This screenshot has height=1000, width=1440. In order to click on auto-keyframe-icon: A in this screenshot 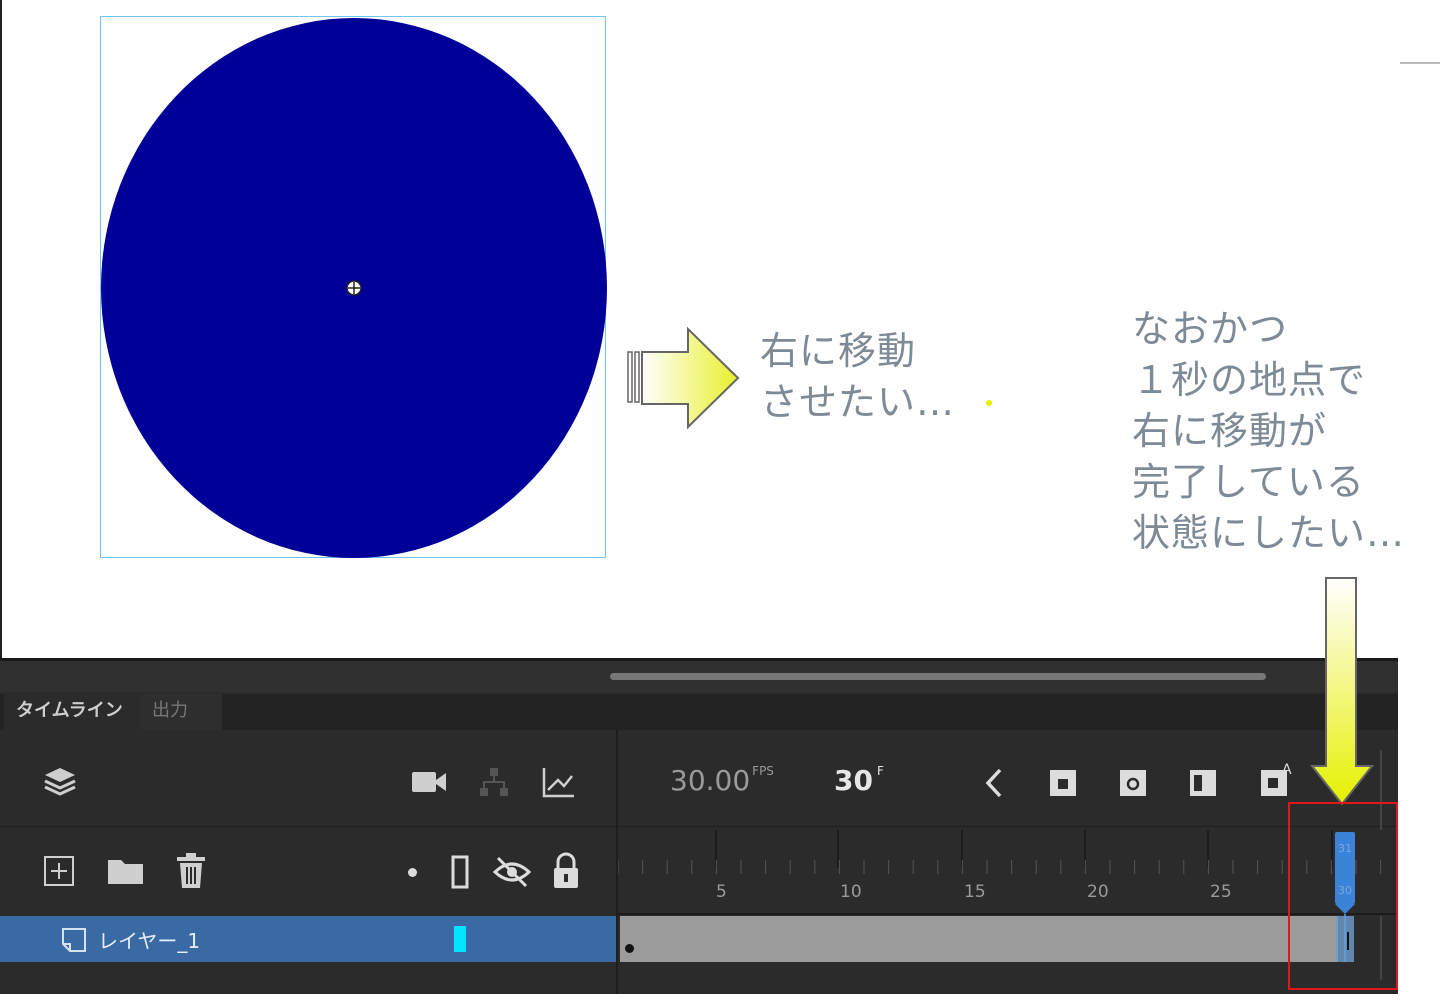, I will do `click(1278, 780)`.